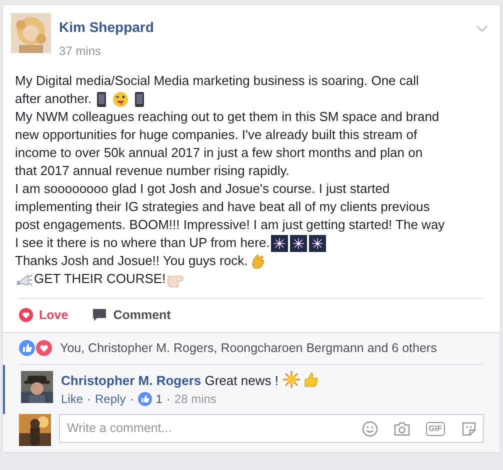  Describe the element at coordinates (100, 279) in the screenshot. I see `post-text: GET THEIR COURSE!` at that location.